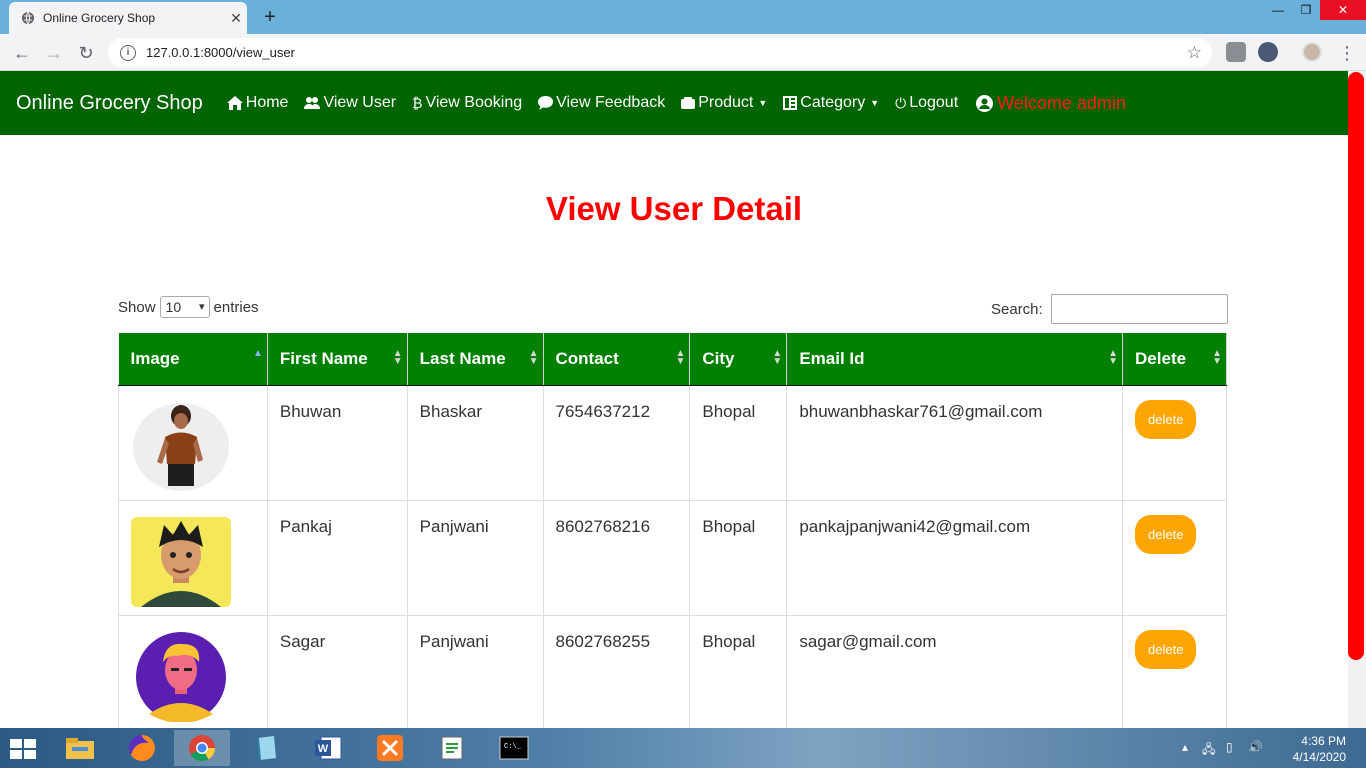 This screenshot has height=768, width=1366. I want to click on nav-logout: ⏻ Logout, so click(926, 103).